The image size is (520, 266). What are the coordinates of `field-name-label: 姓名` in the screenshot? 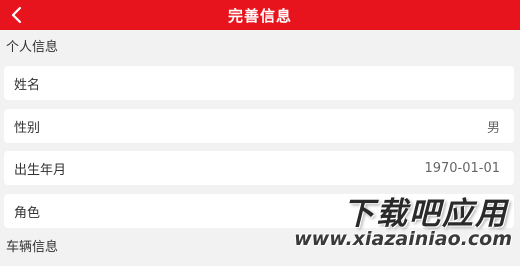 It's located at (27, 85).